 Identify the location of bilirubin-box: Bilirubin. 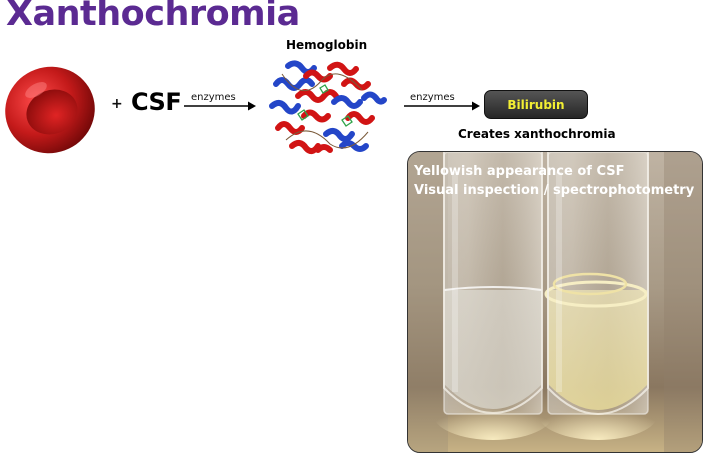
(536, 104).